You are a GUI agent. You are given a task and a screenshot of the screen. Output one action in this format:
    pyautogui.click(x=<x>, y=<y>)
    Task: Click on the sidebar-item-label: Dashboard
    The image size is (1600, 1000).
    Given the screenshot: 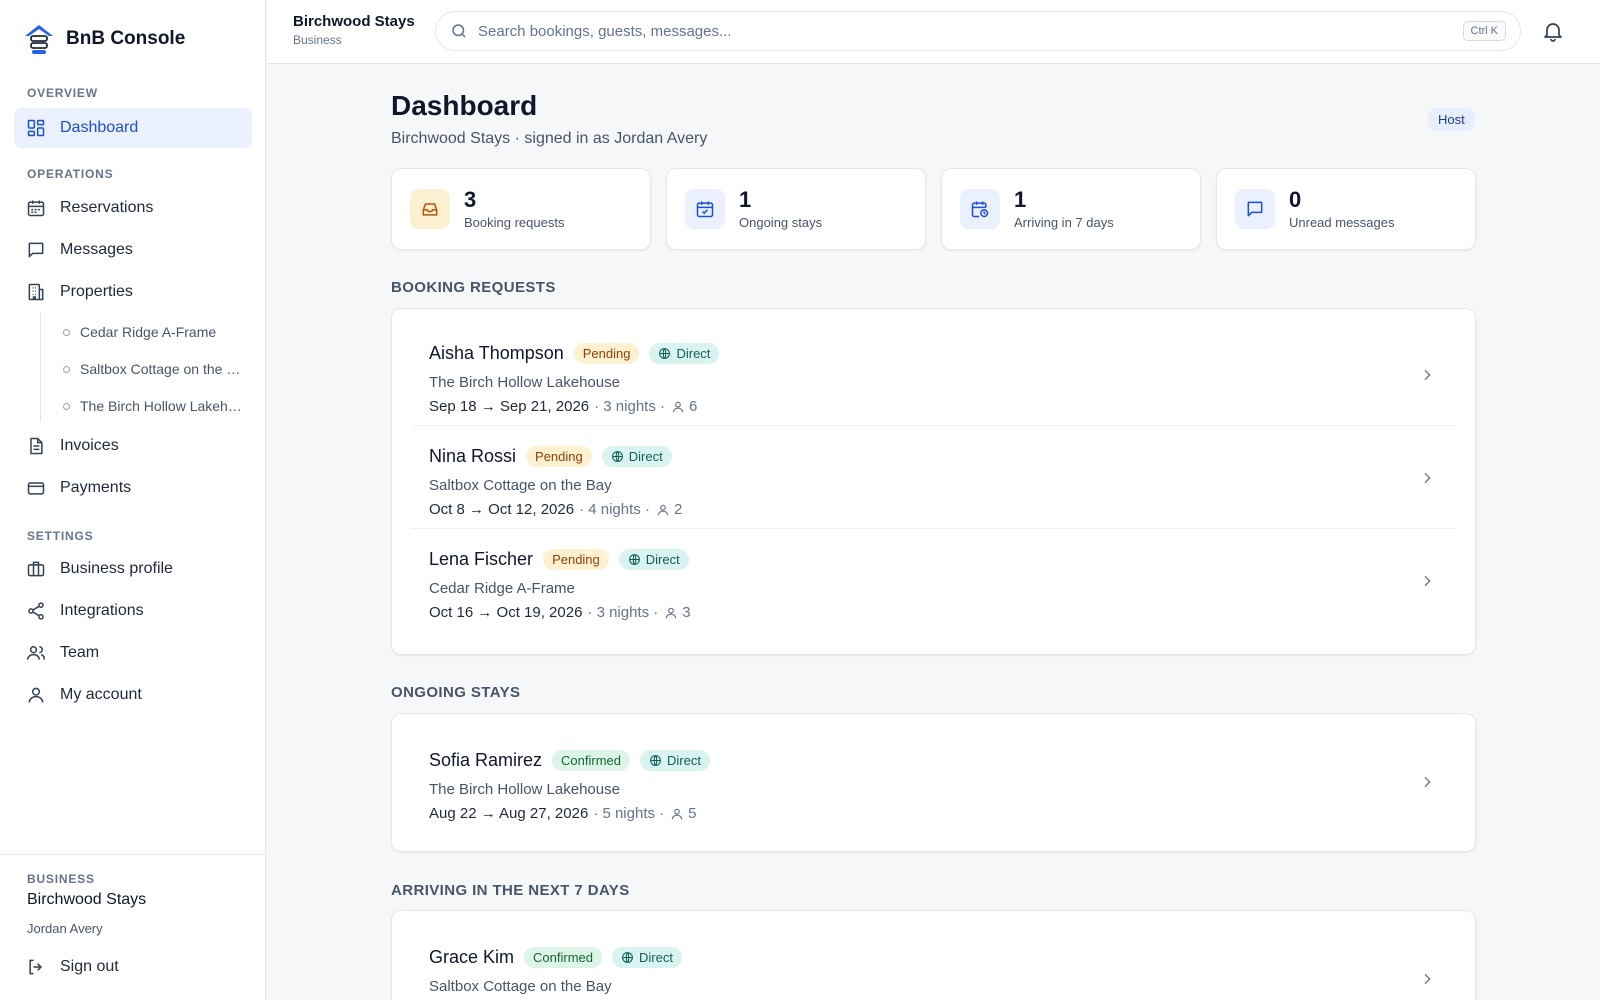 What is the action you would take?
    pyautogui.click(x=99, y=127)
    